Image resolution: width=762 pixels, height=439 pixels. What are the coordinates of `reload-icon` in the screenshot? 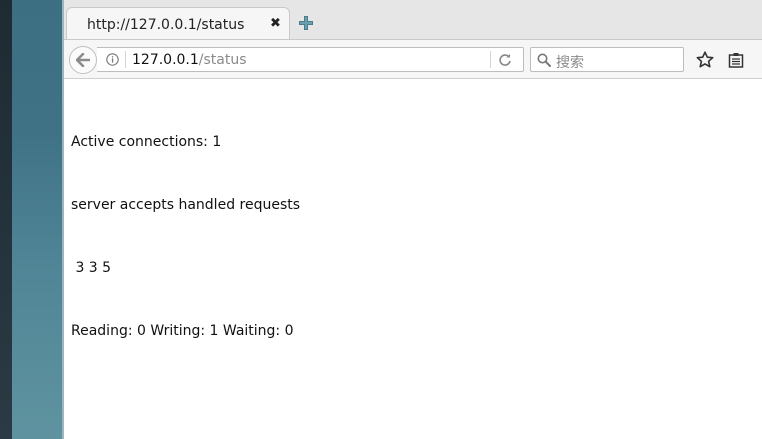 It's located at (505, 60).